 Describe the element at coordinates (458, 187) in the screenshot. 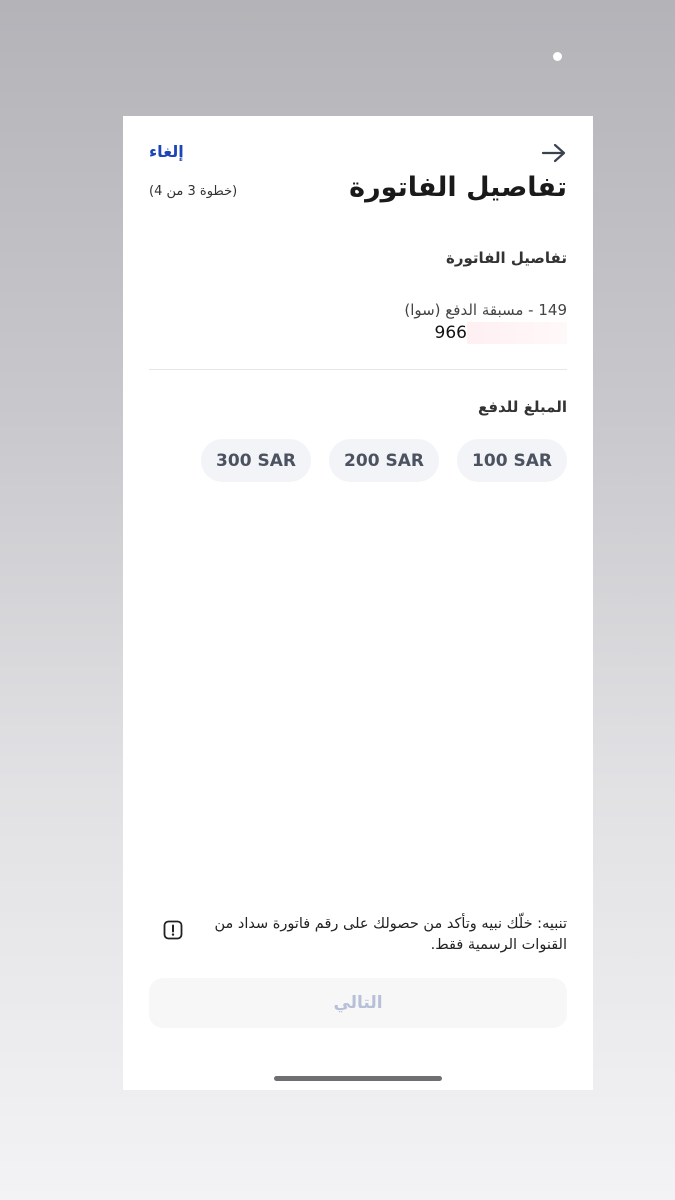

I see `page-title: تفاصيل الفاتورة` at that location.